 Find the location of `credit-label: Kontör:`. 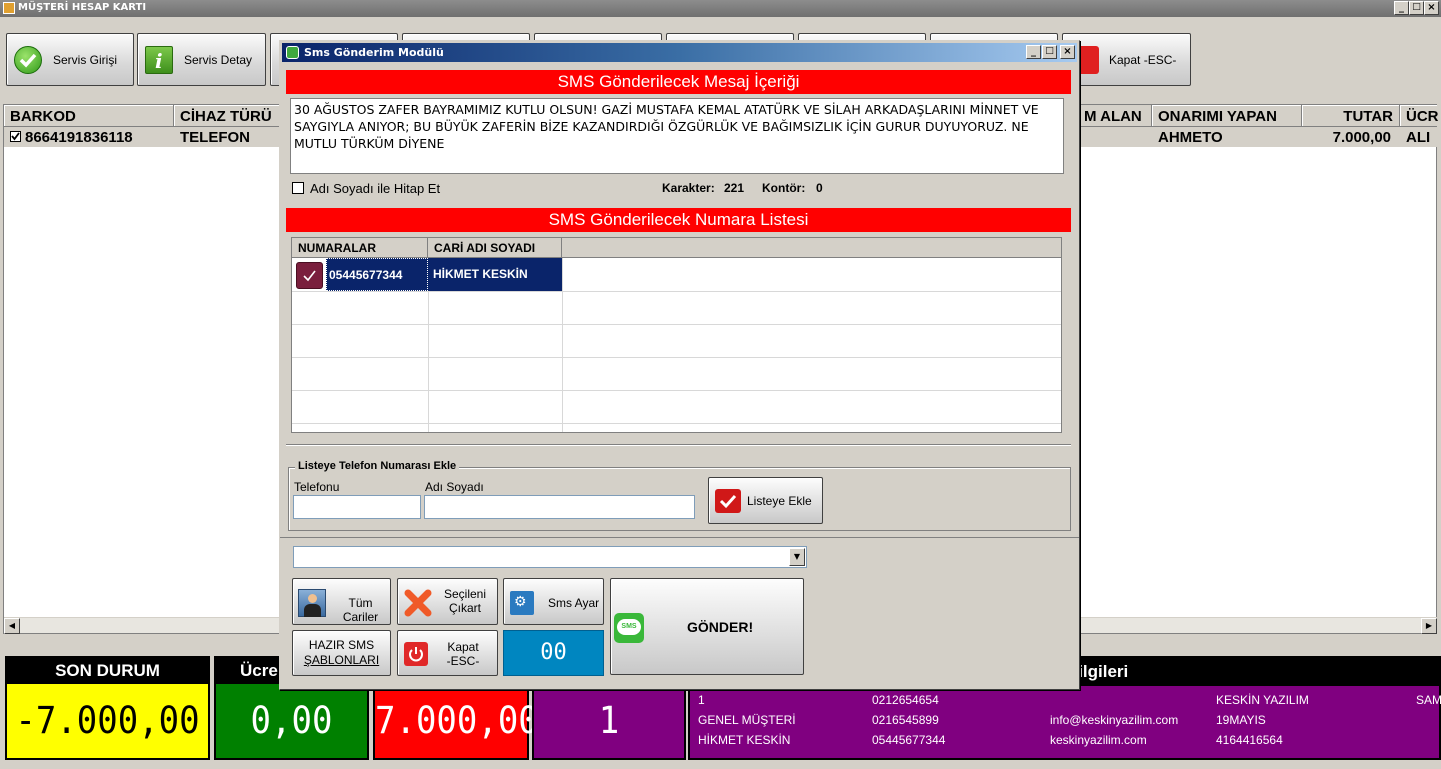

credit-label: Kontör: is located at coordinates (784, 188).